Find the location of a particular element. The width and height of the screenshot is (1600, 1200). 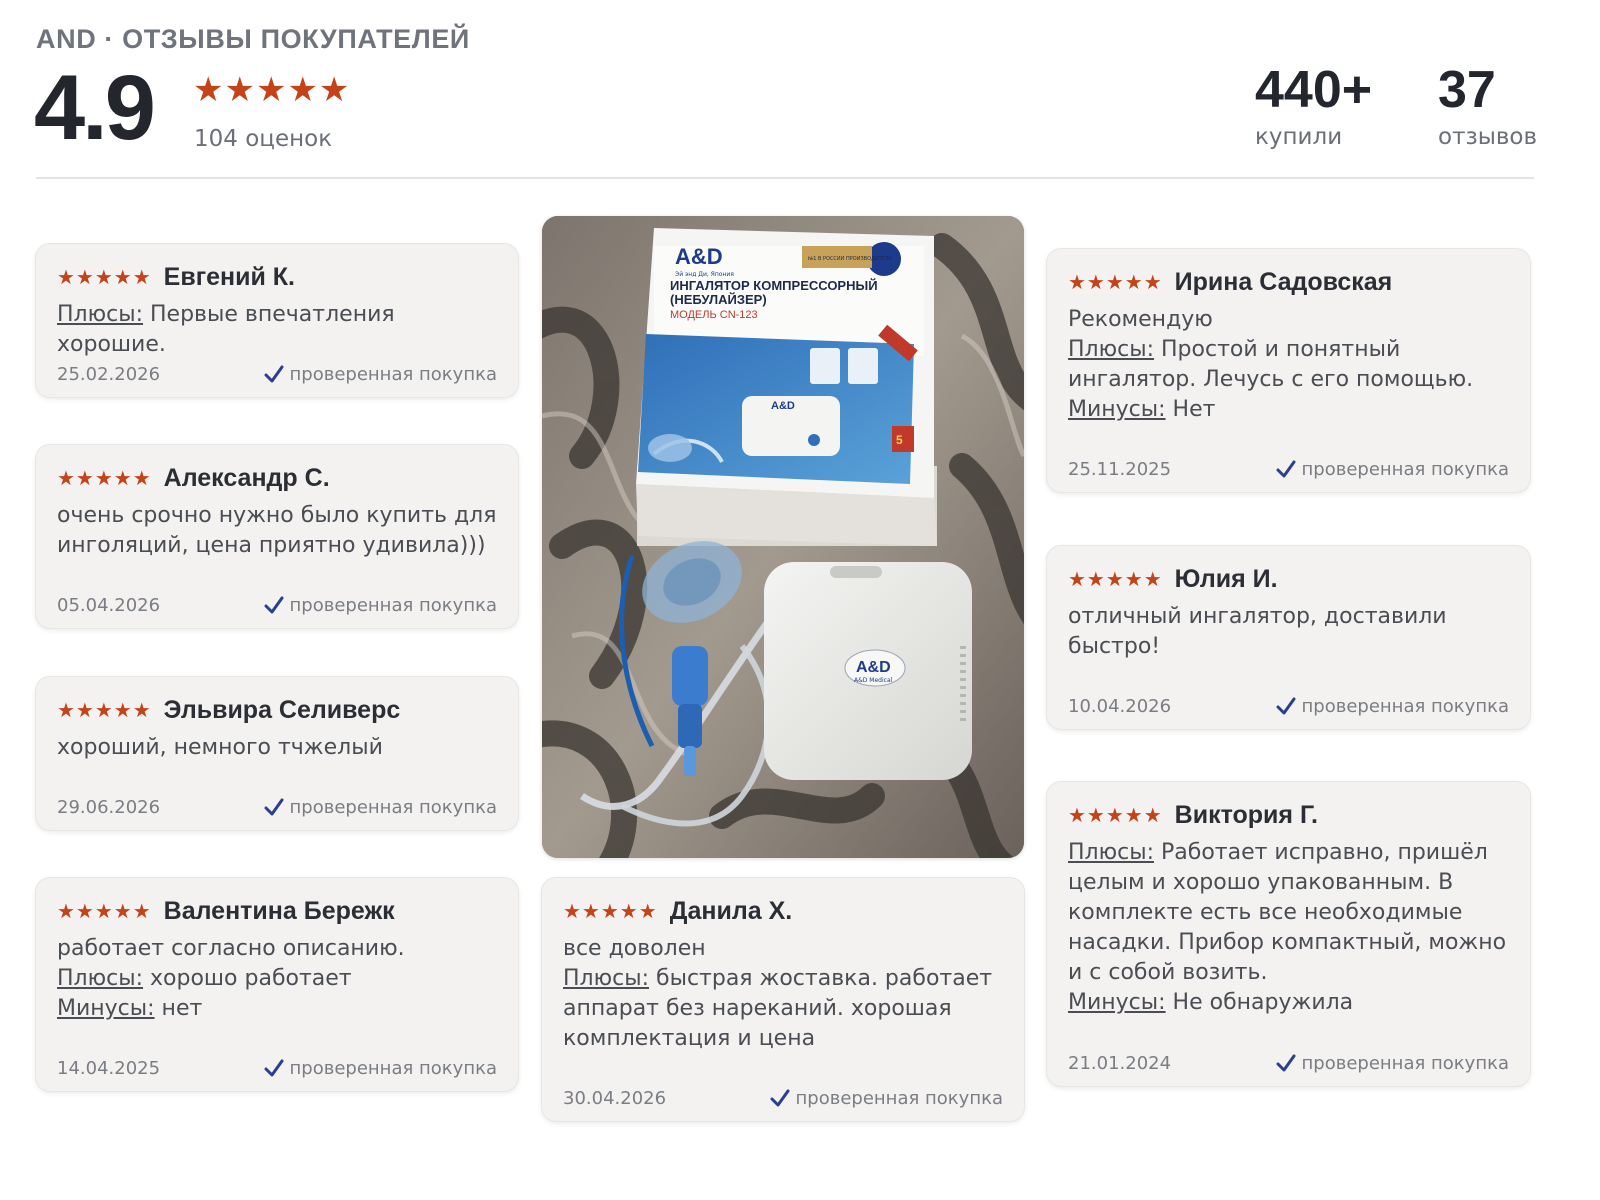

svg-text: №1 В РОССИИ ПРОИЗВОДИТЕЛЬ is located at coordinates (850, 259).